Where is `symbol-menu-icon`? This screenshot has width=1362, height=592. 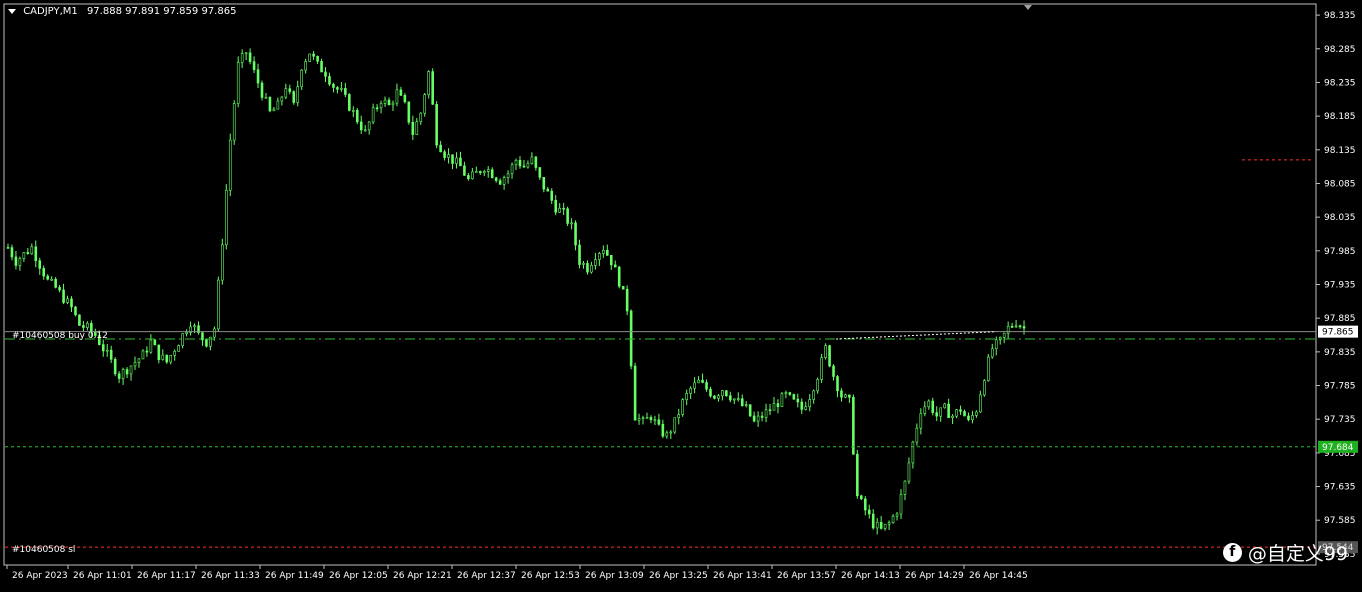 symbol-menu-icon is located at coordinates (12, 11).